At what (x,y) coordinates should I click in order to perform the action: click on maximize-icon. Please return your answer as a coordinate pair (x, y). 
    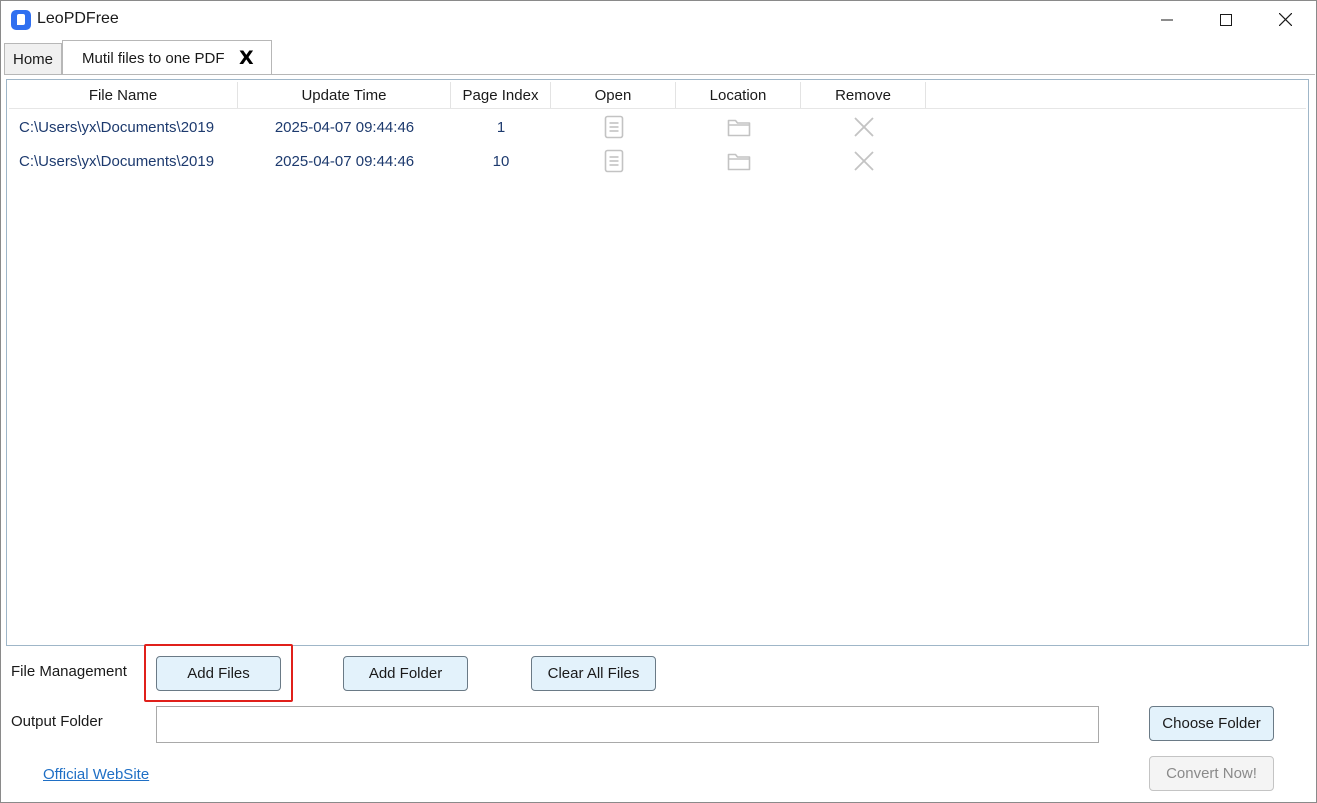
    Looking at the image, I should click on (1226, 19).